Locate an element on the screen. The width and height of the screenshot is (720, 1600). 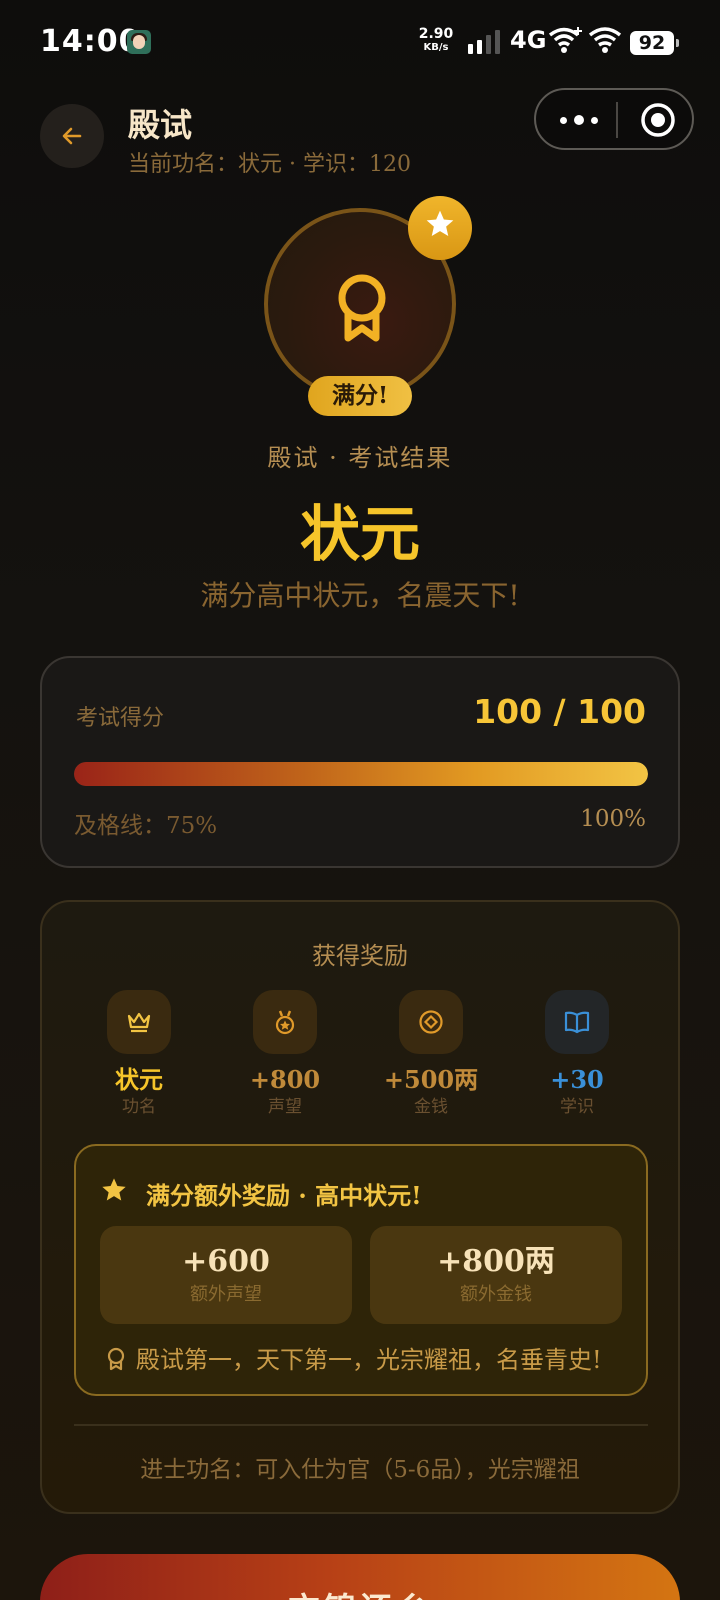
rank-title: 状元 is located at coordinates (360, 535).